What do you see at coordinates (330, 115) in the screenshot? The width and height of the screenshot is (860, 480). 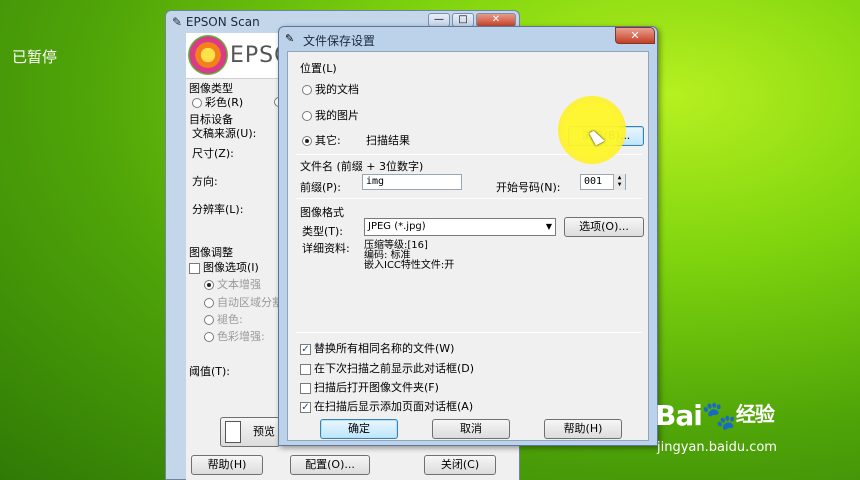 I see `my-pictures-radio: 我的图片` at bounding box center [330, 115].